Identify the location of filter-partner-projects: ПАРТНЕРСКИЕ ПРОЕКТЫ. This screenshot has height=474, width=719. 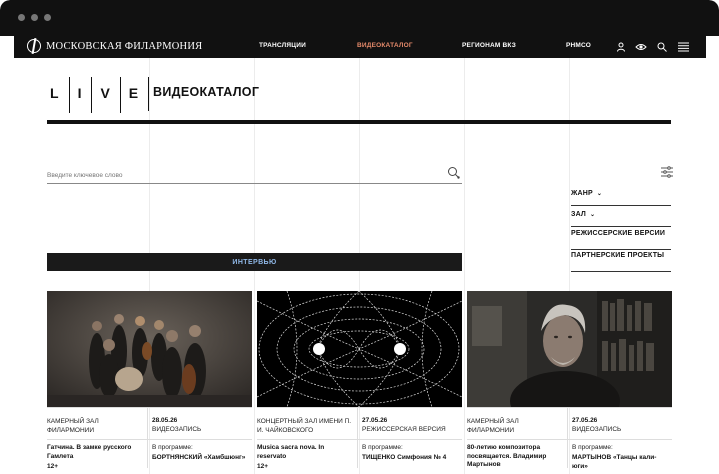
(621, 261).